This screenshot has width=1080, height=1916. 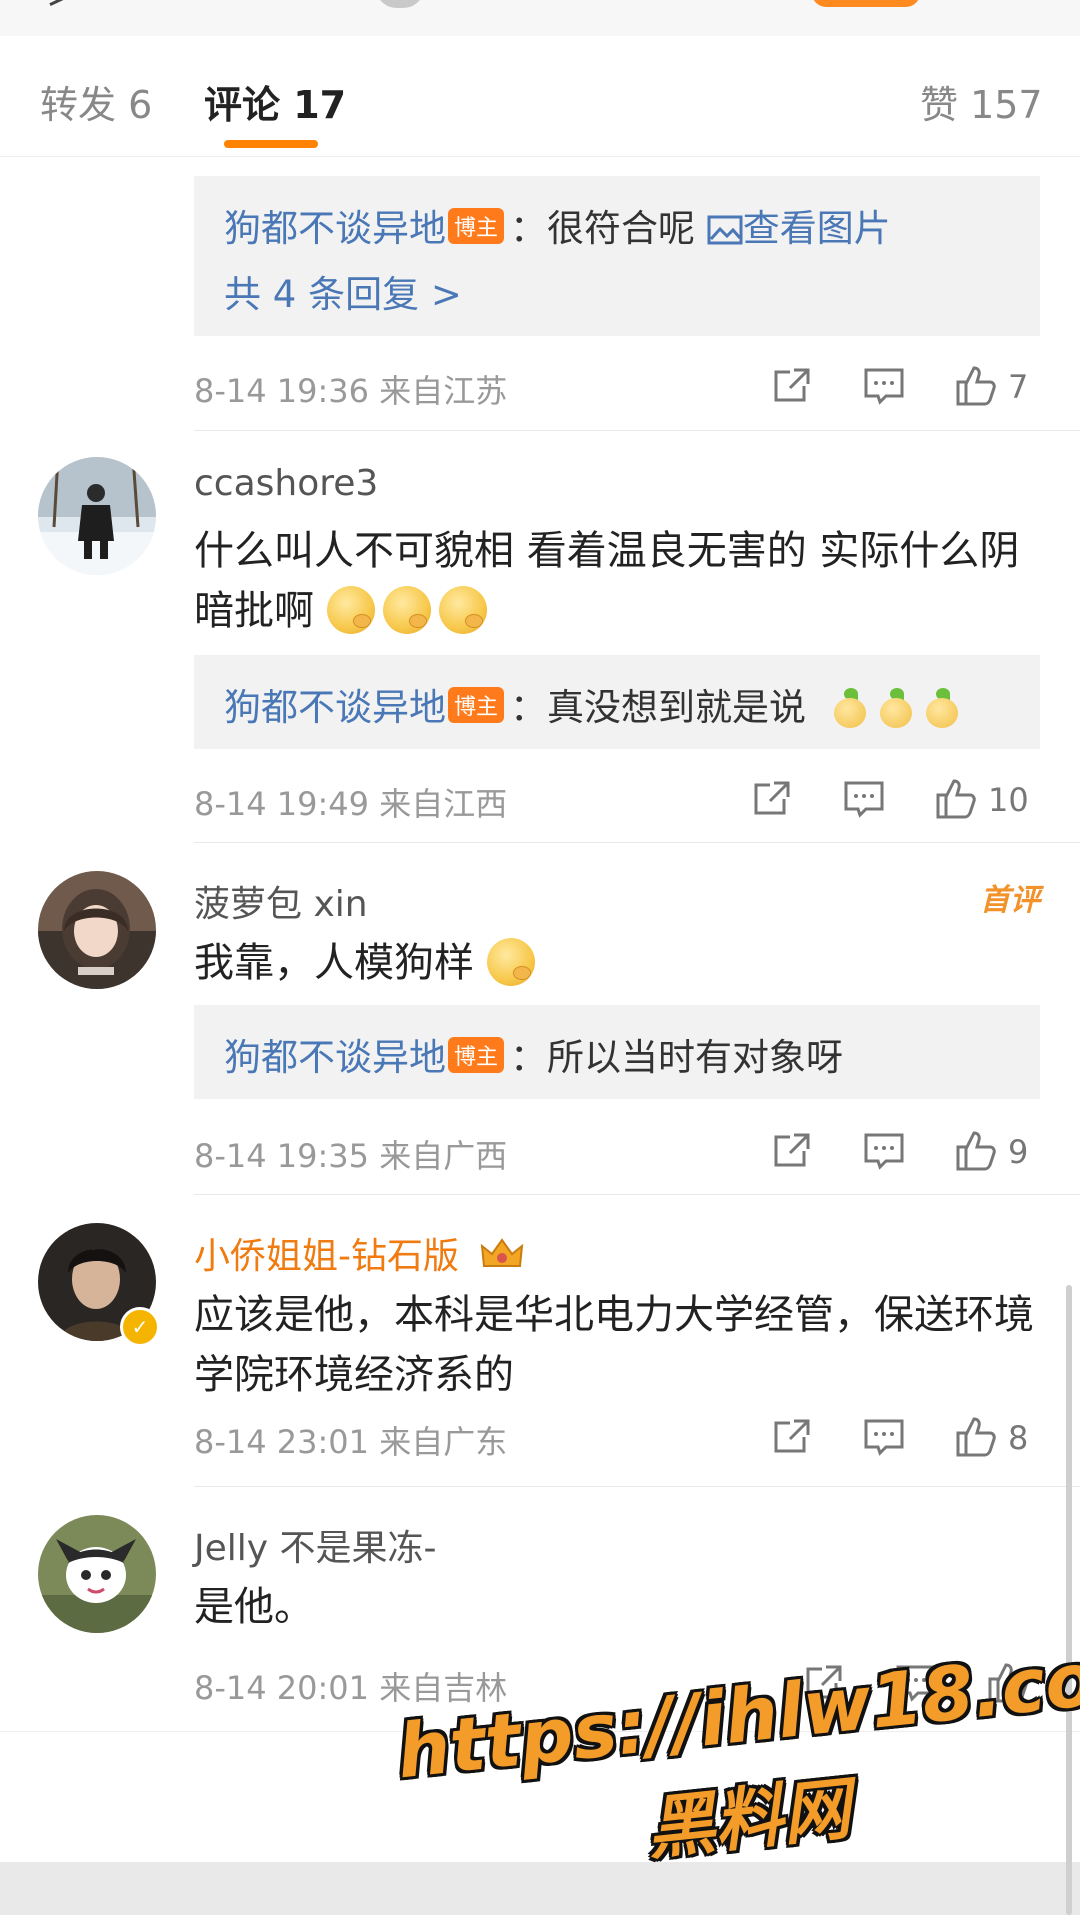 I want to click on tab-bar: 转发 6 评论 17 赞 157, so click(x=540, y=96).